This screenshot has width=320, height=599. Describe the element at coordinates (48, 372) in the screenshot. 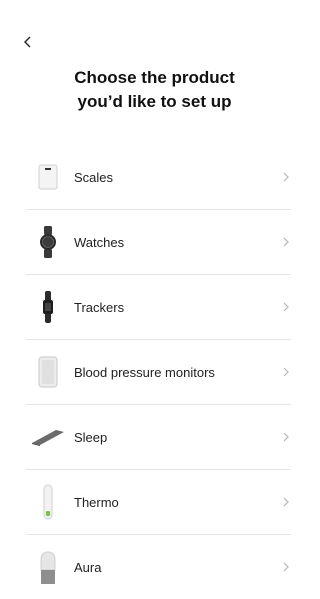

I see `blood-pressure-monitor-icon` at that location.